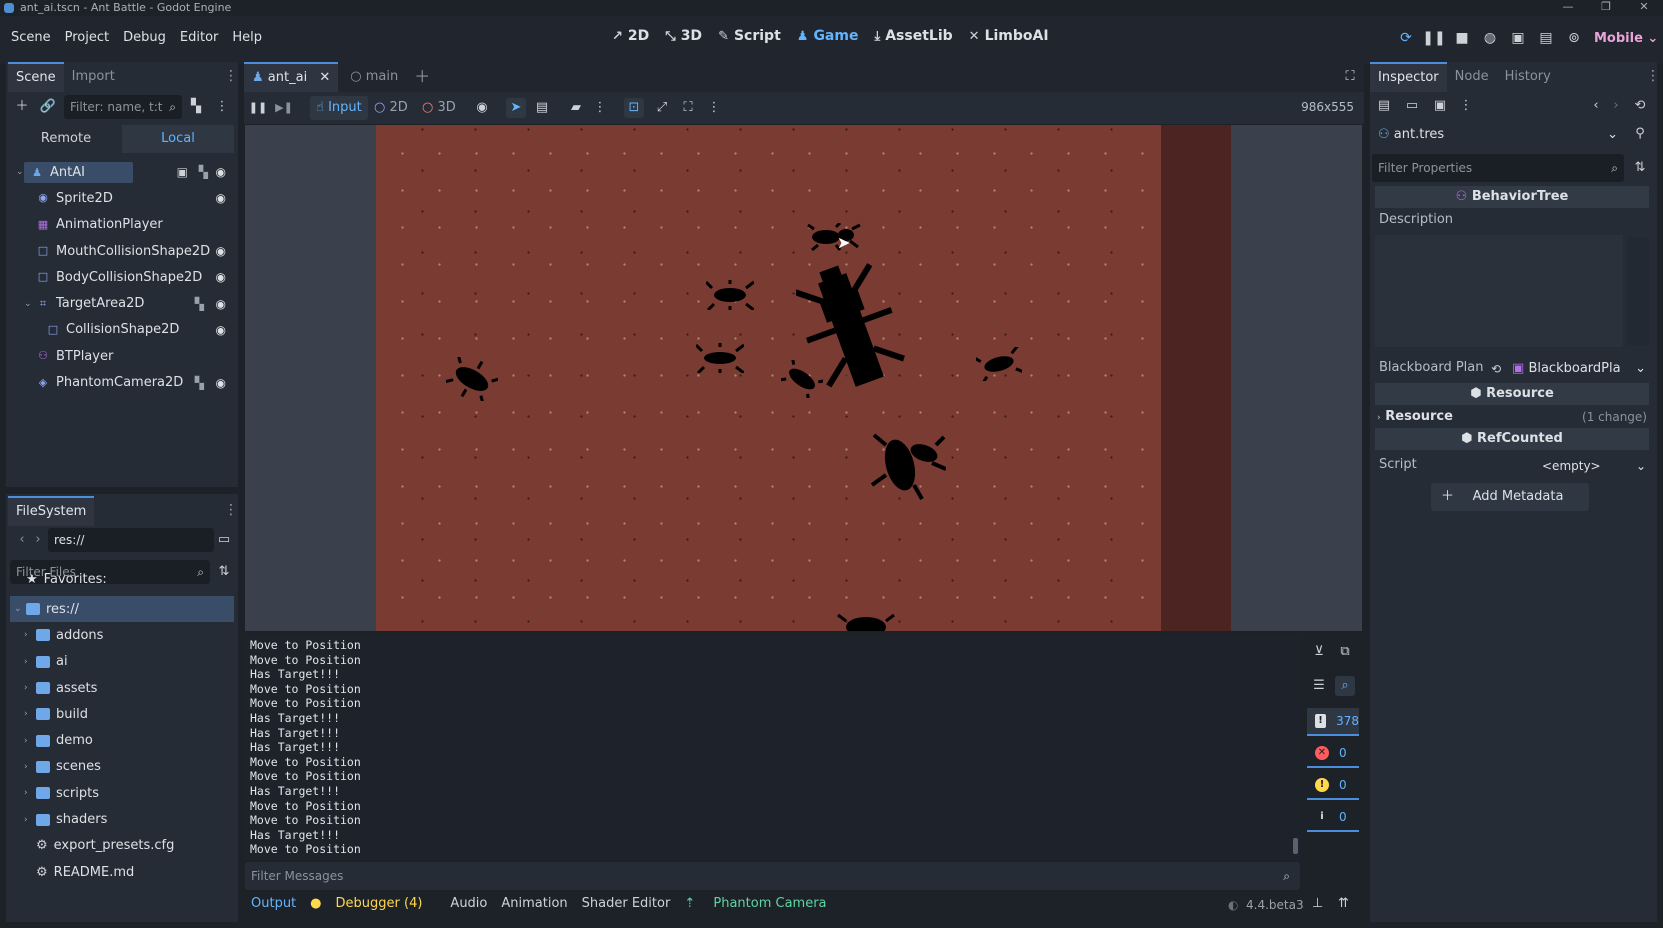 This screenshot has width=1663, height=928. I want to click on workspace-3d: ⤡ 3D, so click(683, 36).